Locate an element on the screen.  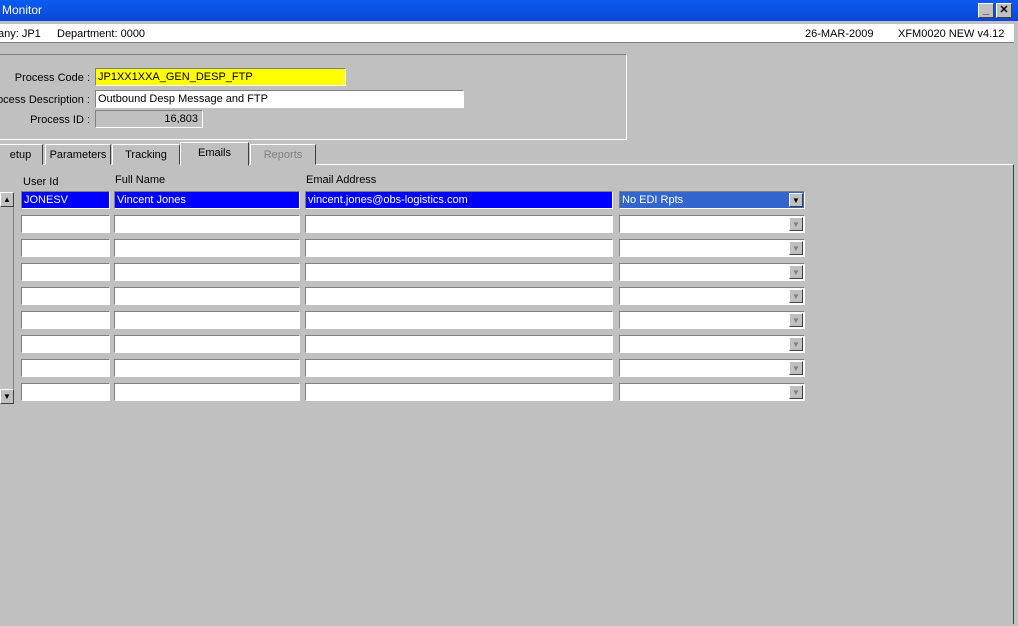
tab-parameters-label: Parameters is located at coordinates (78, 155).